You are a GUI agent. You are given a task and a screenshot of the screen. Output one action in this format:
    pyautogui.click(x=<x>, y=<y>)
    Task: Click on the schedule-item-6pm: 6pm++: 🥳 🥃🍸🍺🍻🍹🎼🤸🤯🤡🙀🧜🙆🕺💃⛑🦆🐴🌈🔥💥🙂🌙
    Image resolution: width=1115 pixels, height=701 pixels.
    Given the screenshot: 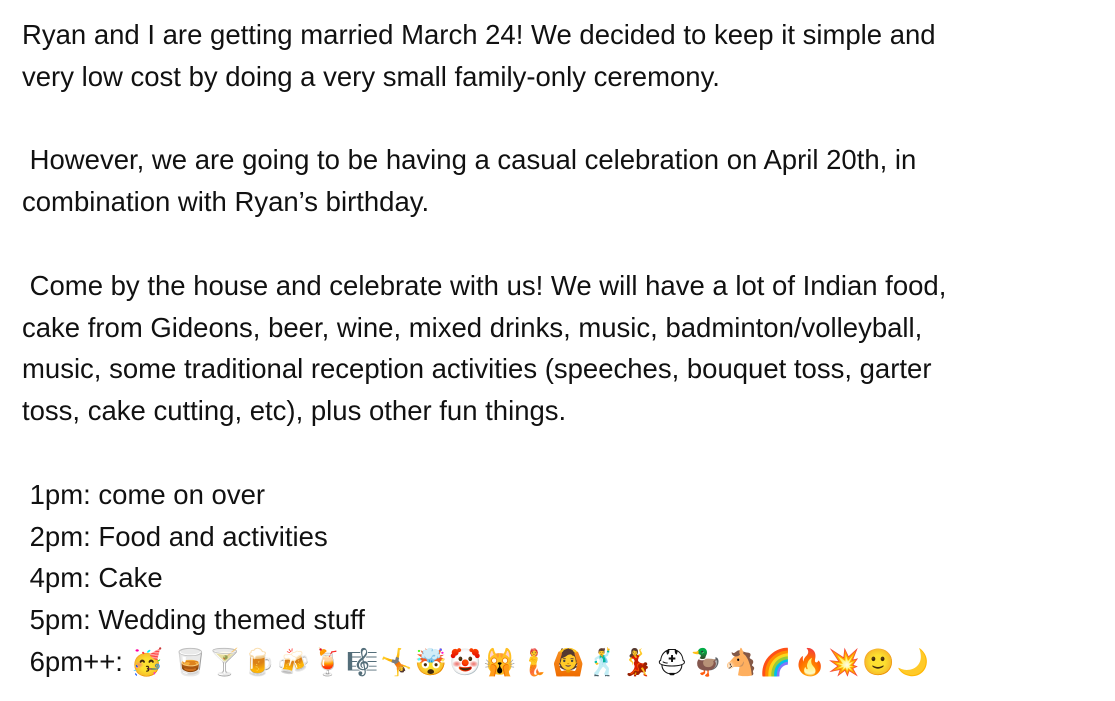 What is the action you would take?
    pyautogui.click(x=562, y=662)
    